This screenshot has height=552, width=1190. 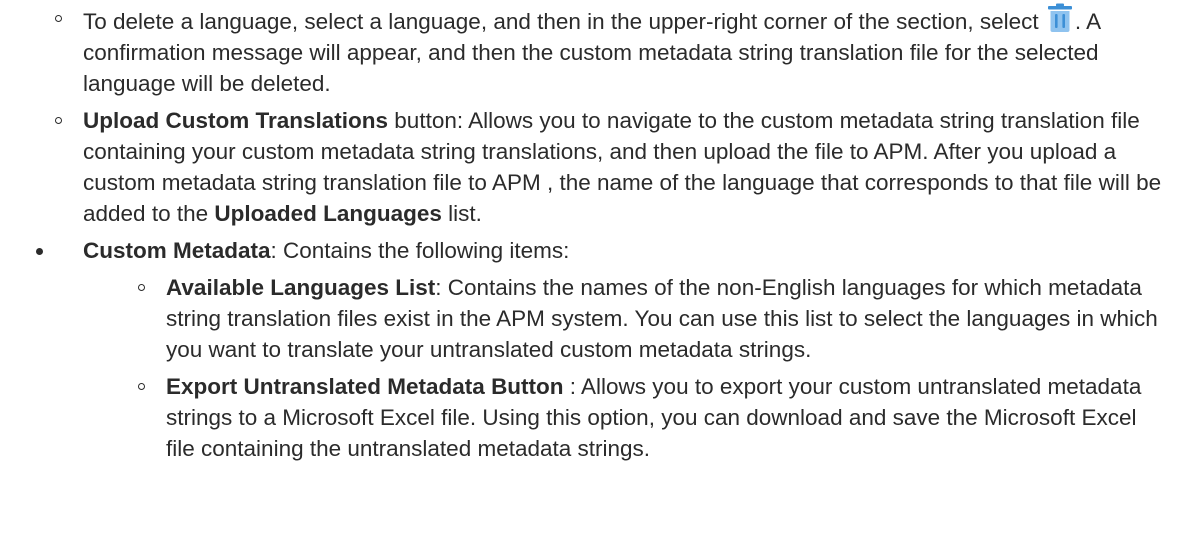 I want to click on custom-metadata-label: Custom Metadata, so click(x=177, y=250).